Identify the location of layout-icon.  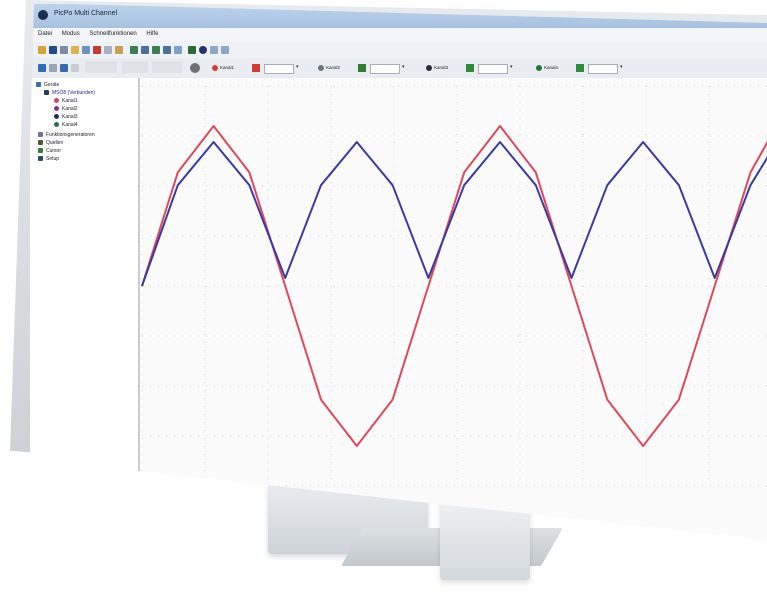
(145, 50).